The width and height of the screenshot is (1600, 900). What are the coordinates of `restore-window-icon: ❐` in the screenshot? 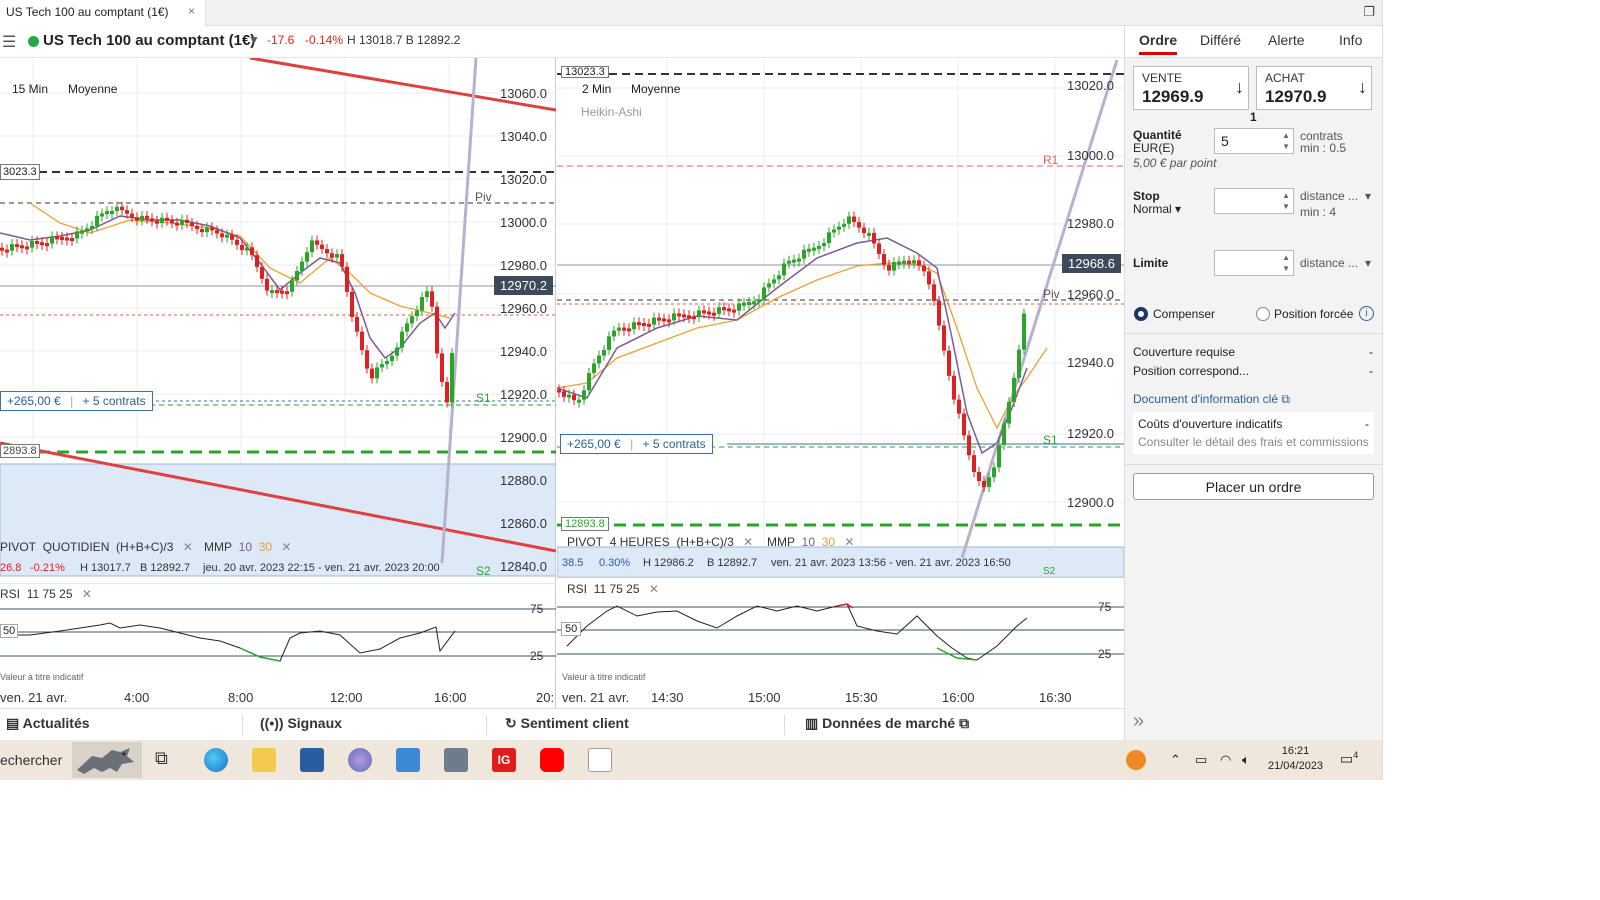 It's located at (1369, 12).